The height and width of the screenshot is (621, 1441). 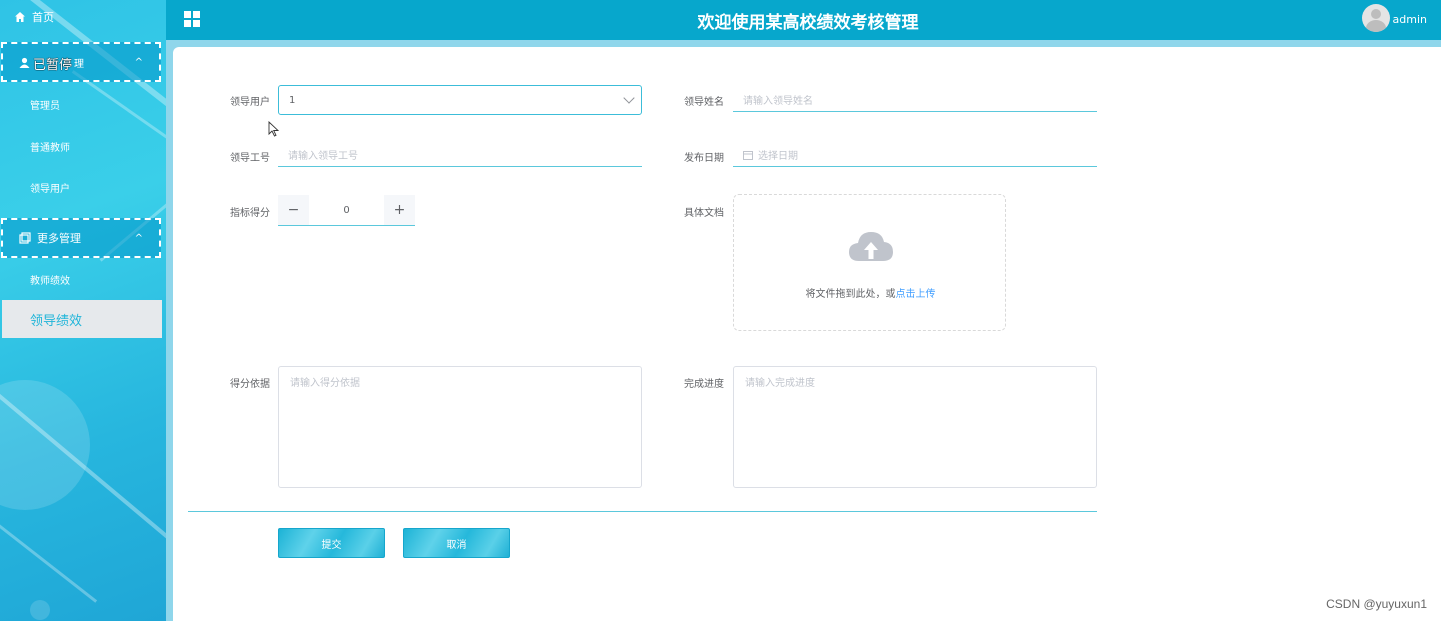 I want to click on calendar-icon, so click(x=748, y=155).